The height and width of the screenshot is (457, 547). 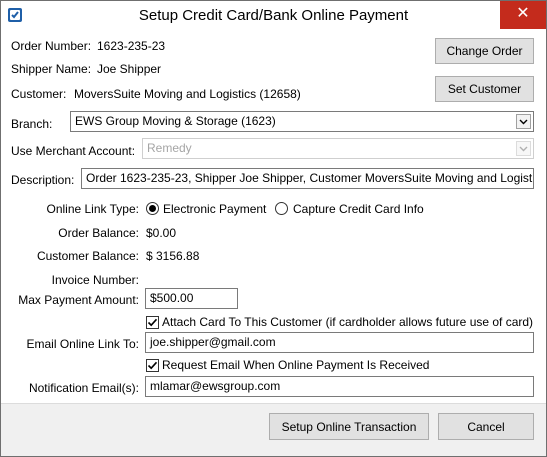 What do you see at coordinates (83, 388) in the screenshot?
I see `notification-email-label: Notification Email(s):` at bounding box center [83, 388].